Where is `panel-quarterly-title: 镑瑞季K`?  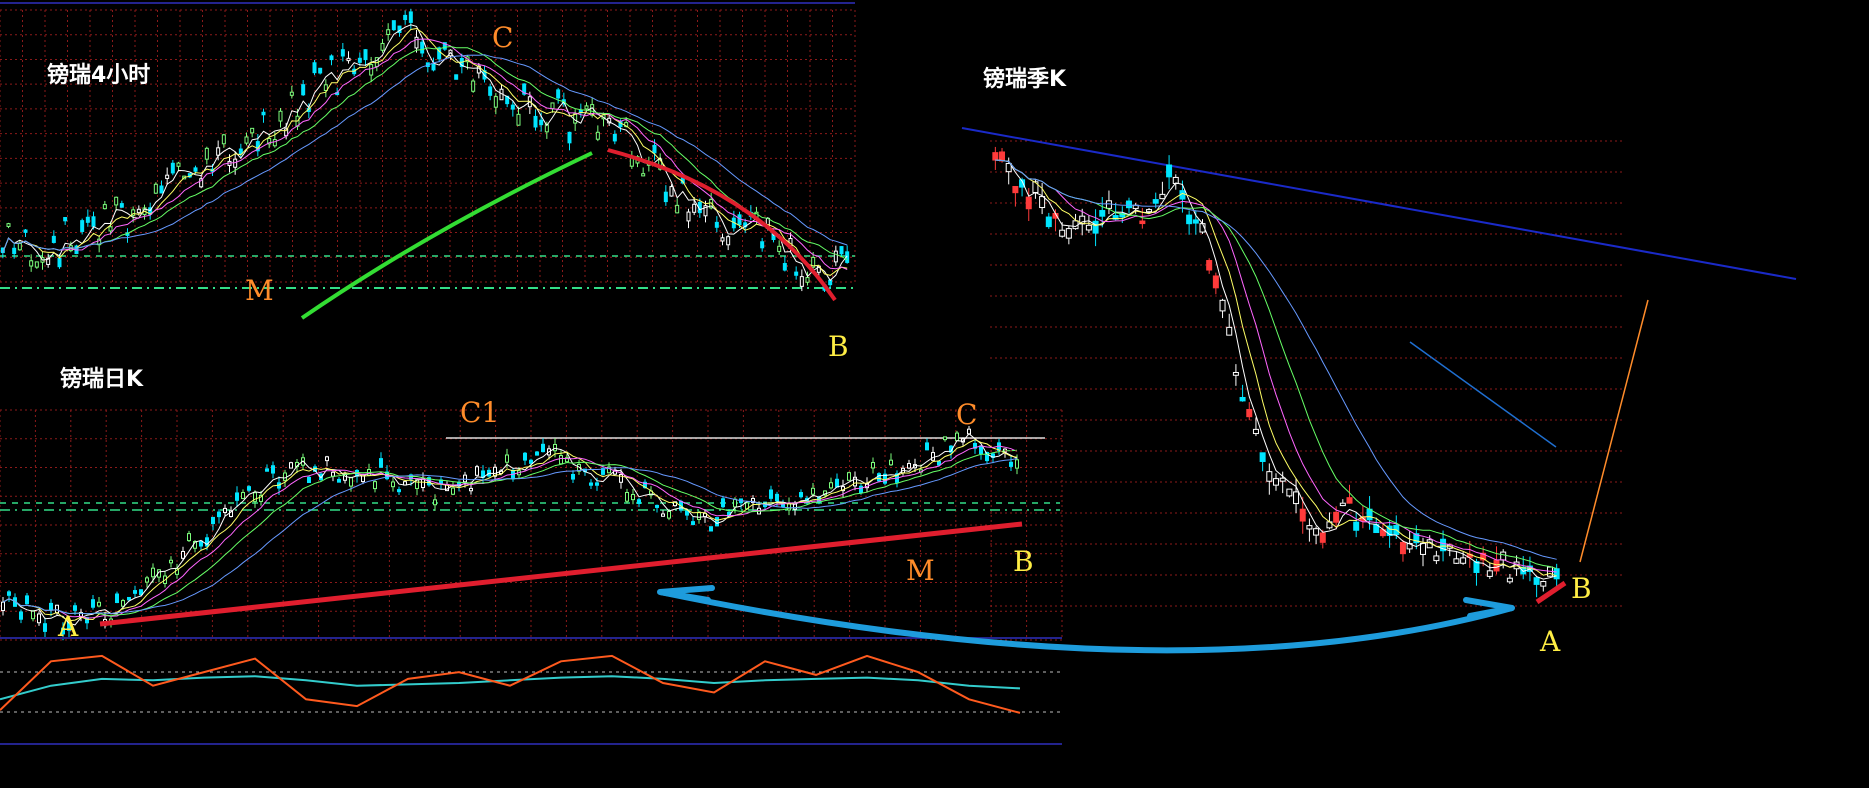 panel-quarterly-title: 镑瑞季K is located at coordinates (1025, 79).